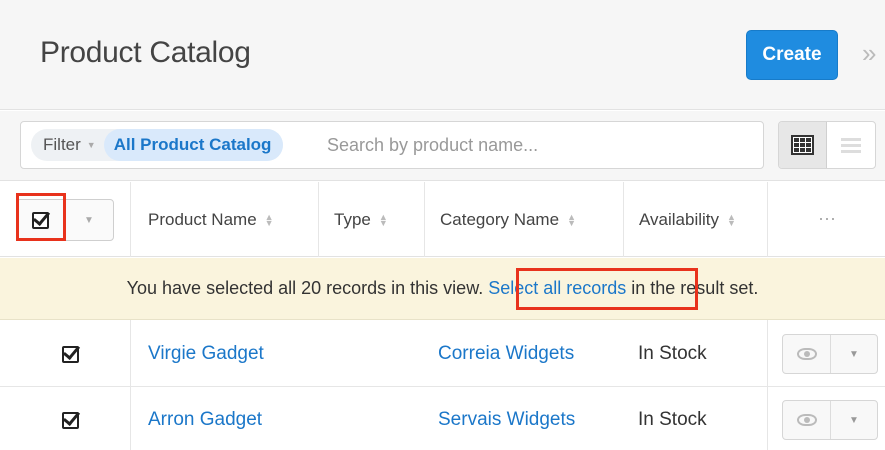  Describe the element at coordinates (679, 219) in the screenshot. I see `column-label: Availability` at that location.